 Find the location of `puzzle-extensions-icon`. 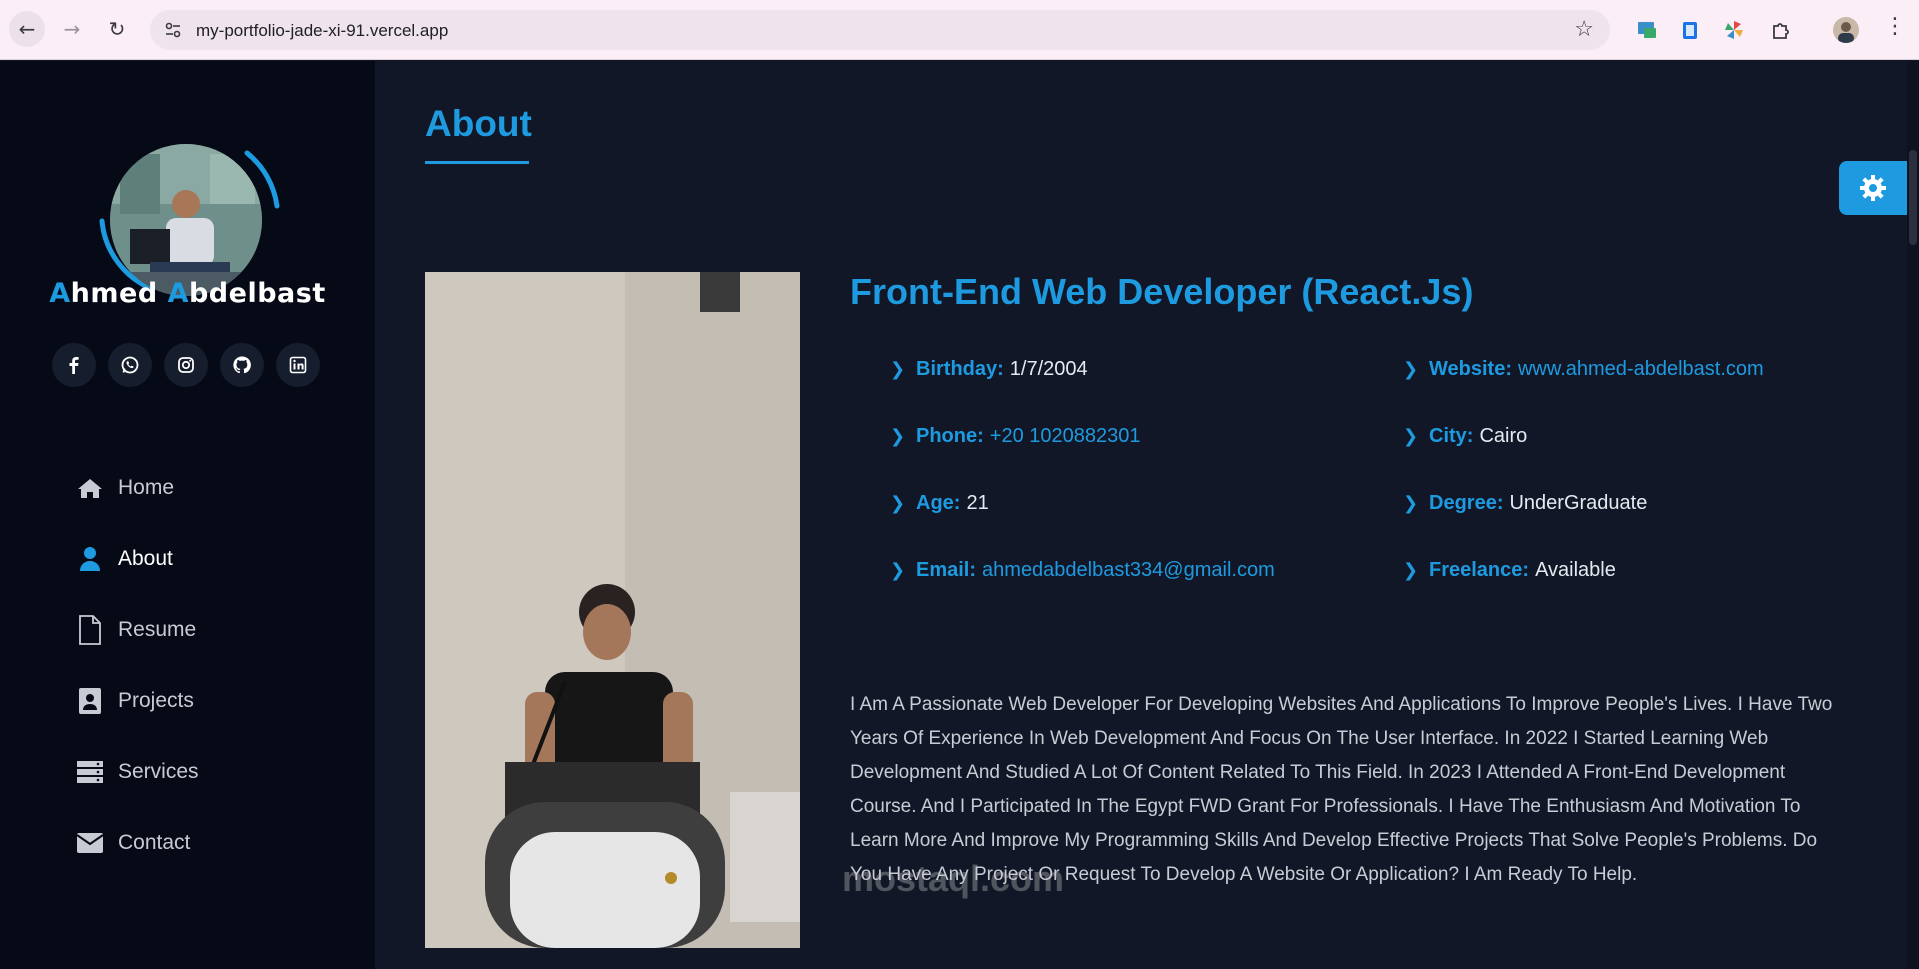

puzzle-extensions-icon is located at coordinates (1781, 30).